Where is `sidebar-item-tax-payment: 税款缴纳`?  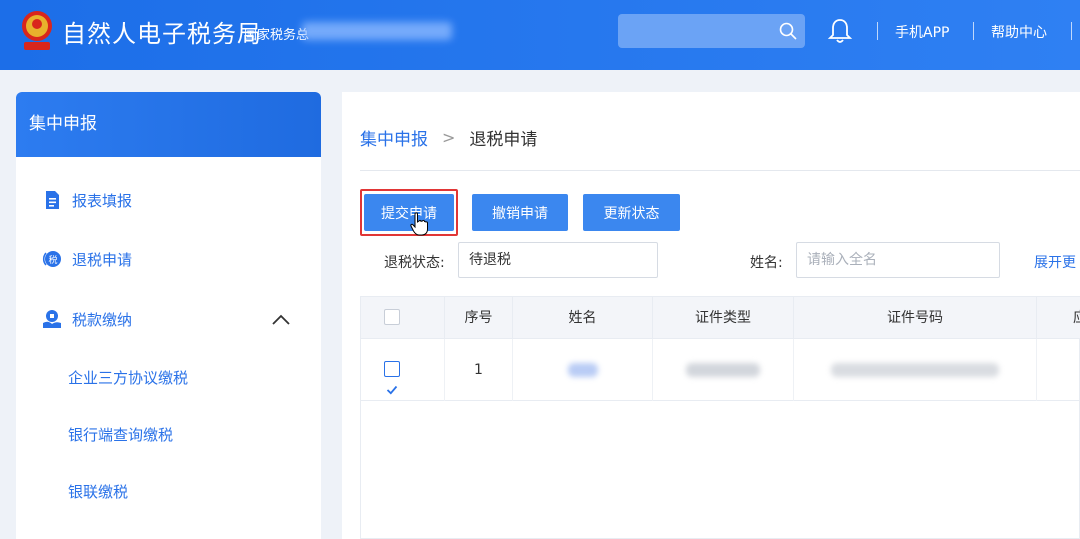
sidebar-item-tax-payment: 税款缴纳 is located at coordinates (168, 319).